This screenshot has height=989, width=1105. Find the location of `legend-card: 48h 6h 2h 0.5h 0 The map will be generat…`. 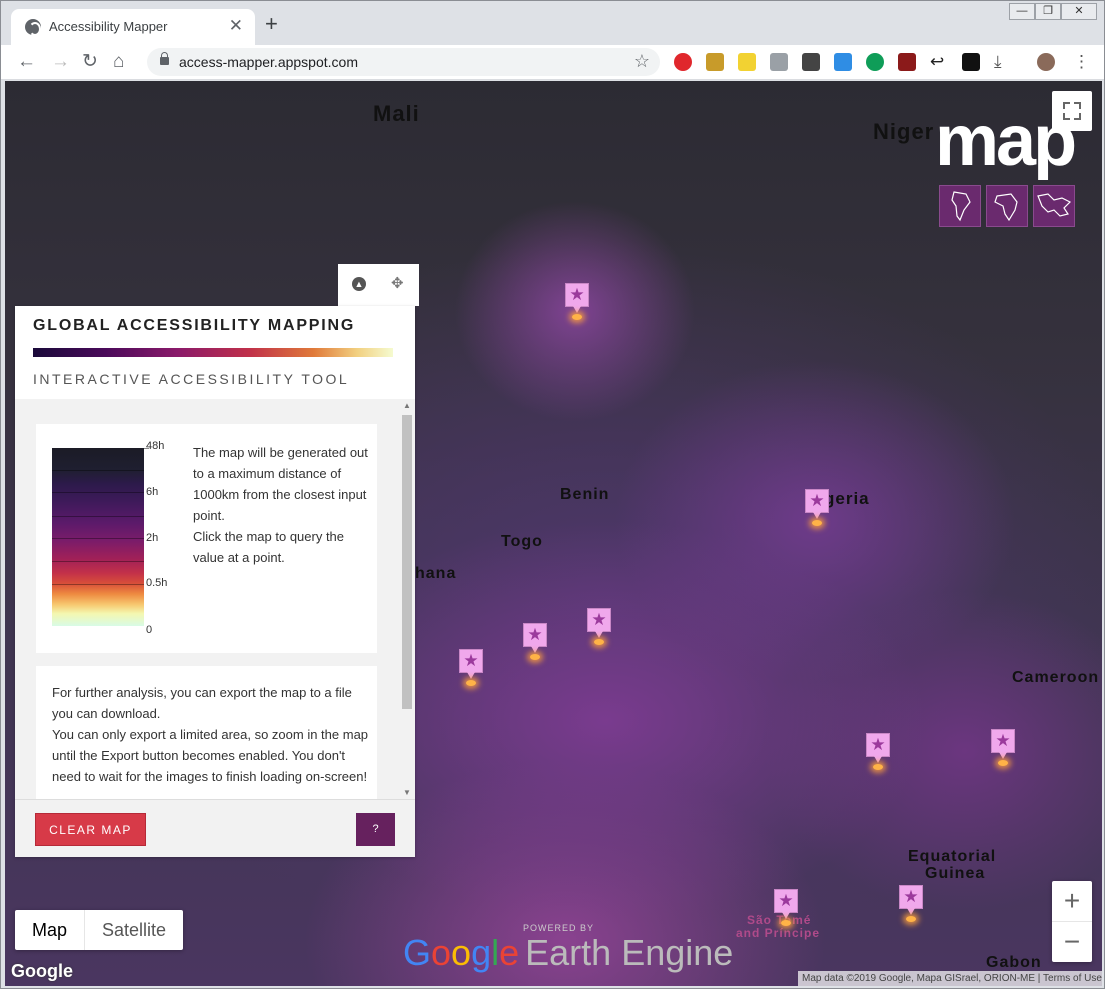

legend-card: 48h 6h 2h 0.5h 0 The map will be generat… is located at coordinates (206, 538).